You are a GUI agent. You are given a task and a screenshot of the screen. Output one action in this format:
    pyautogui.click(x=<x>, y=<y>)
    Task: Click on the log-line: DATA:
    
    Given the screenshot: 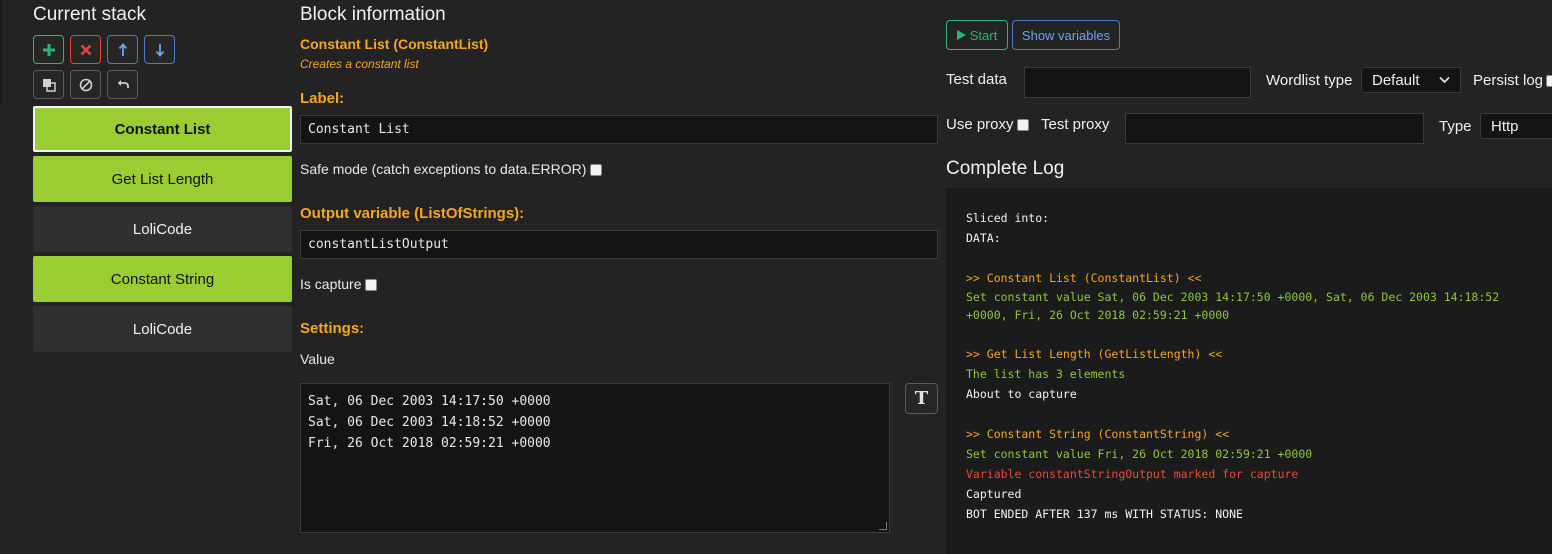 What is the action you would take?
    pyautogui.click(x=983, y=238)
    